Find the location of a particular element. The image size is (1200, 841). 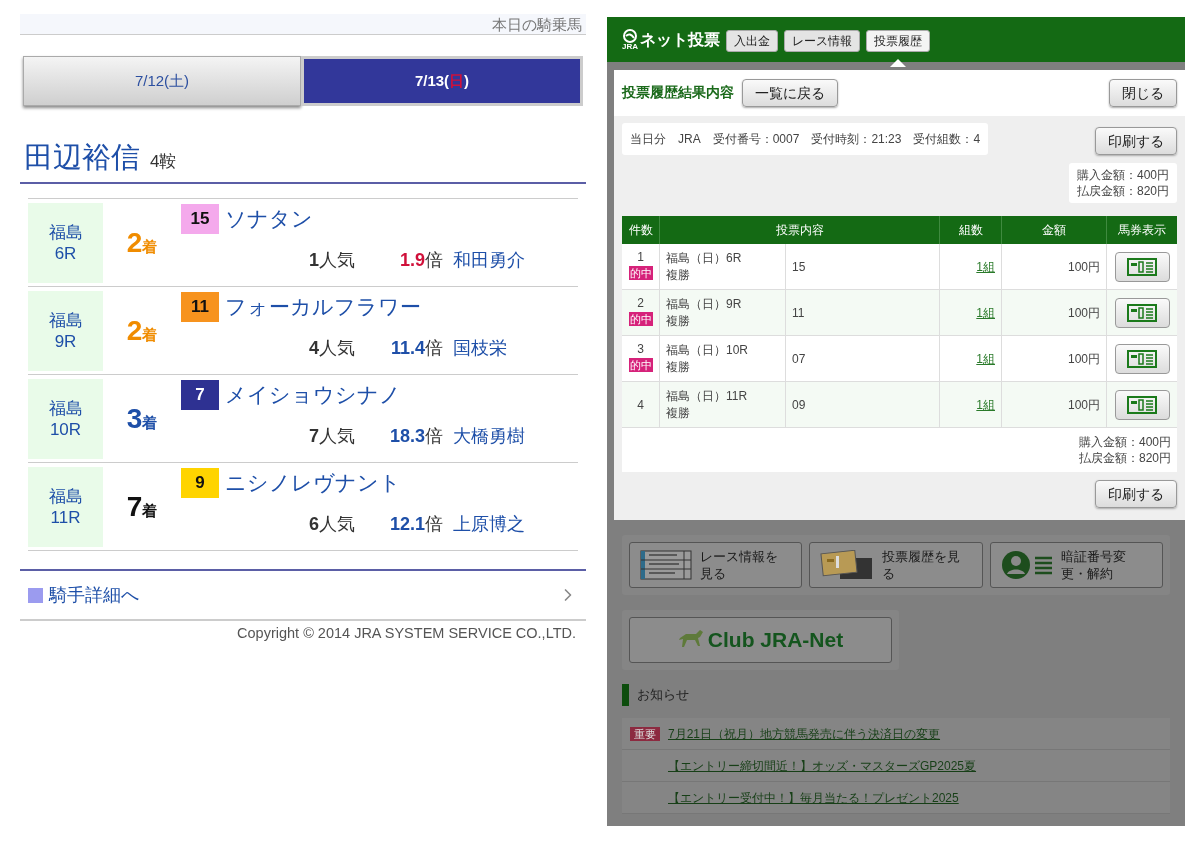

notices-heading: お知らせ is located at coordinates (663, 695).